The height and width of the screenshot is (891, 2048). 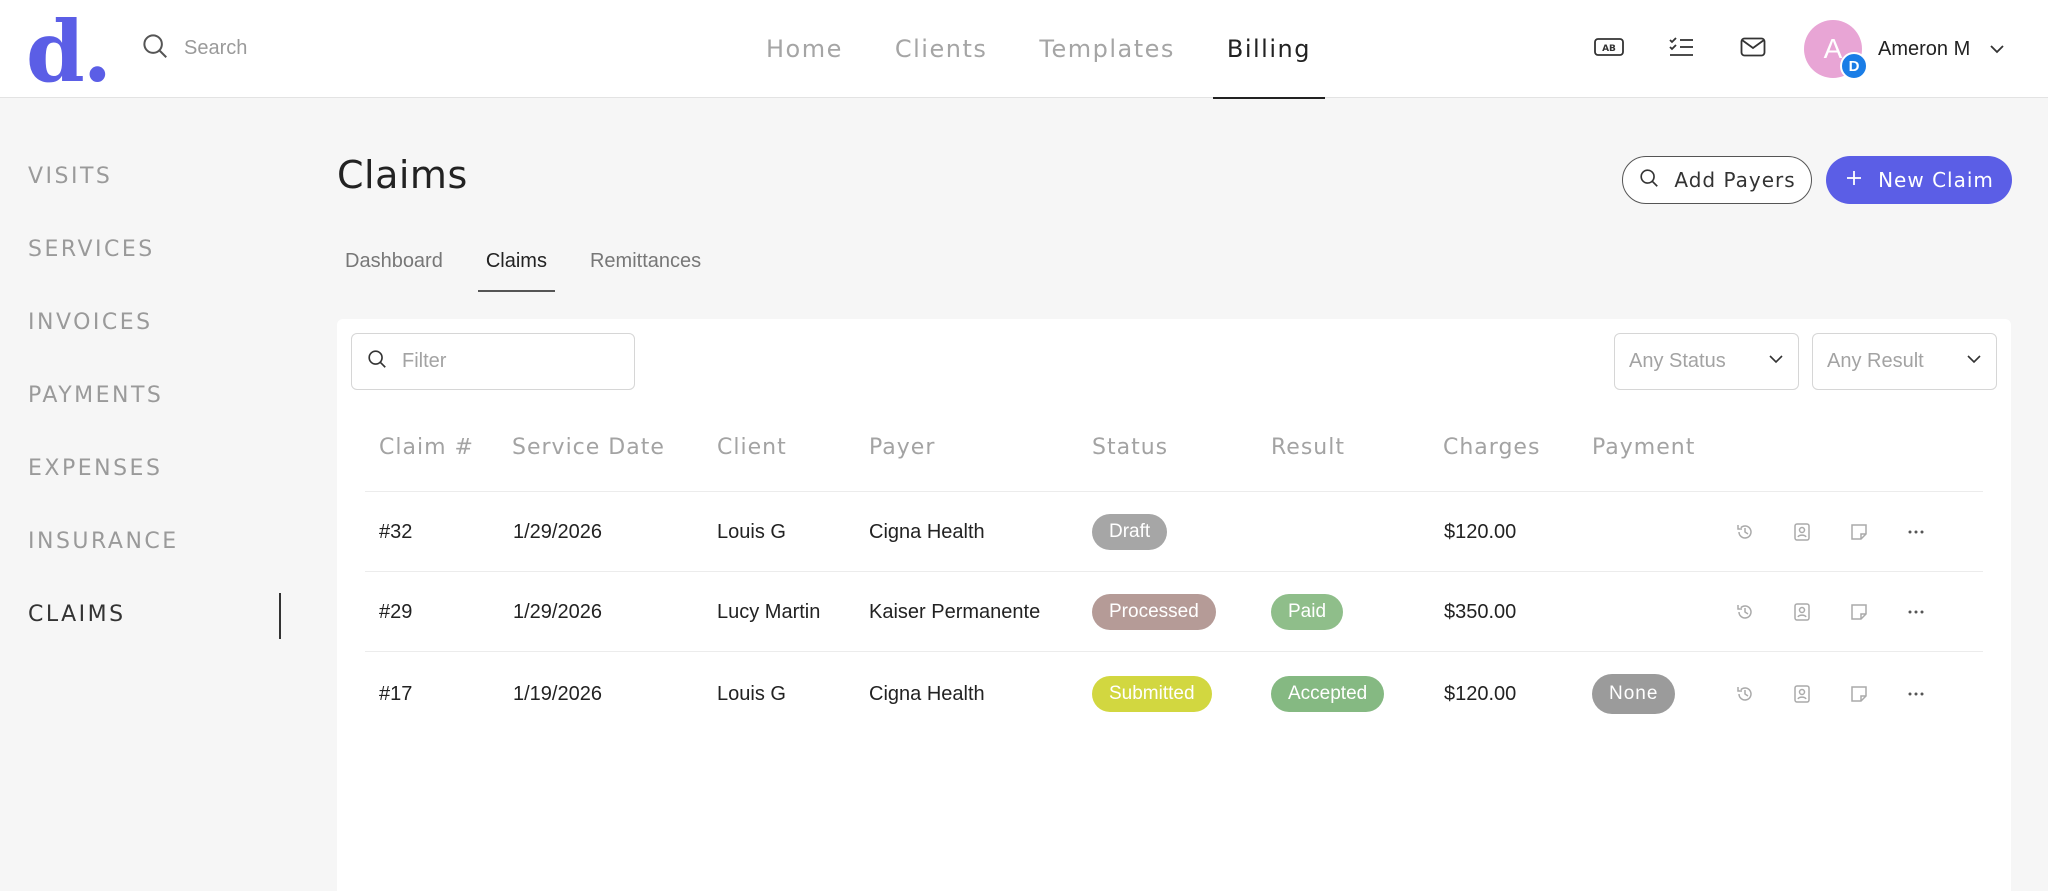 I want to click on sidebar-item-claims: CLAIMS, so click(x=77, y=614).